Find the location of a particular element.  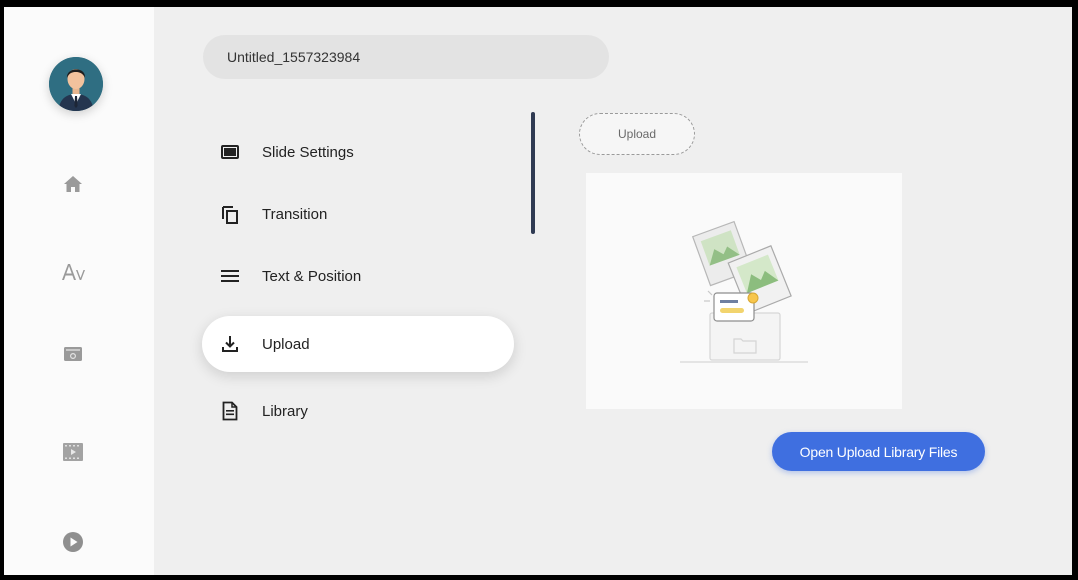

video-icon is located at coordinates (73, 452).